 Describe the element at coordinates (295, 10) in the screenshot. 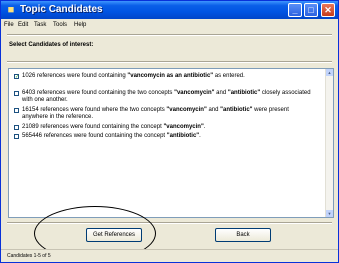

I see `minimize-icon: _` at that location.